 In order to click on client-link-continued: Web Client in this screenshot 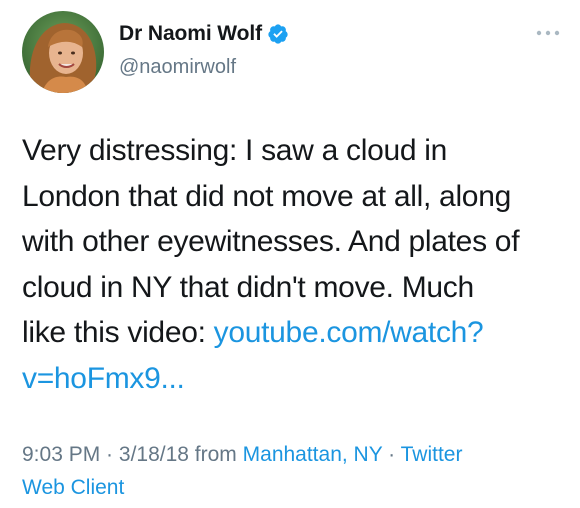, I will do `click(73, 487)`.